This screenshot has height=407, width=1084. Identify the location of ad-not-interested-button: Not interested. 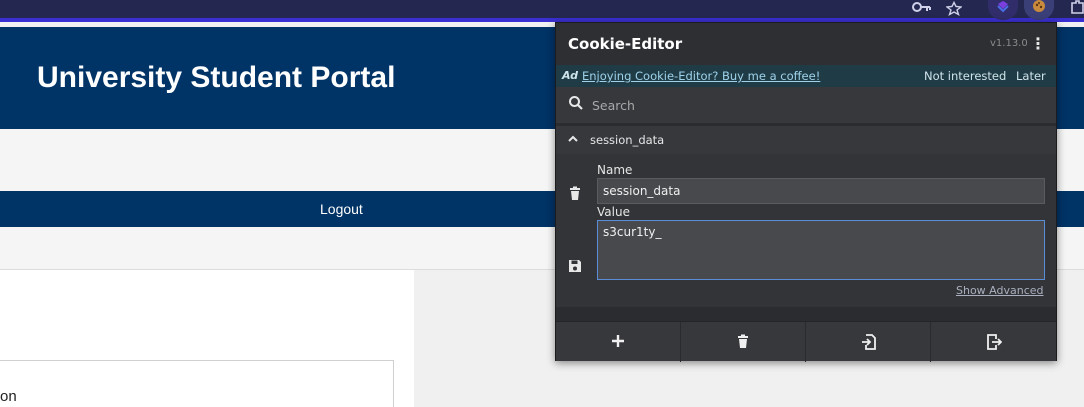
(965, 76).